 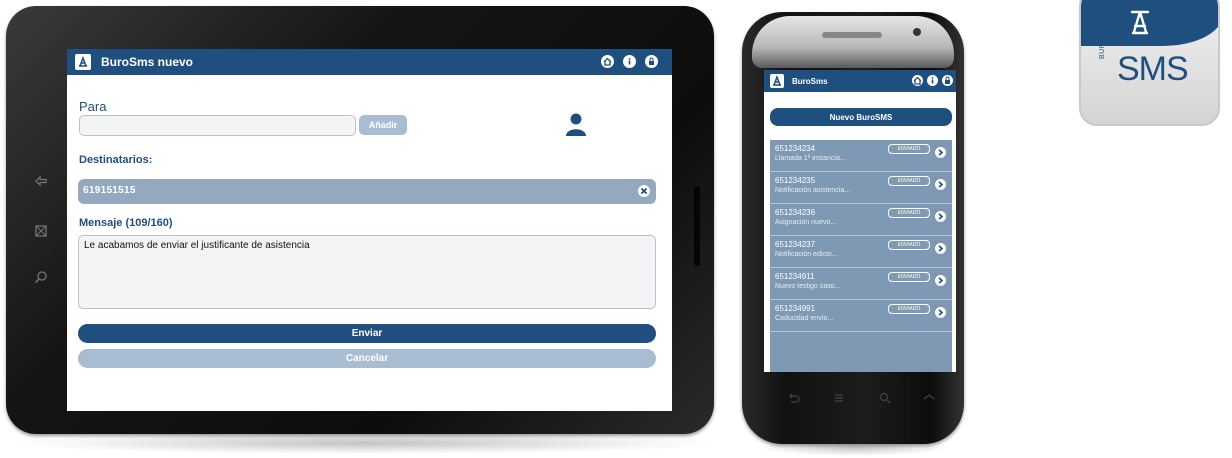 I want to click on recipient-chip: 619151515, so click(x=367, y=191).